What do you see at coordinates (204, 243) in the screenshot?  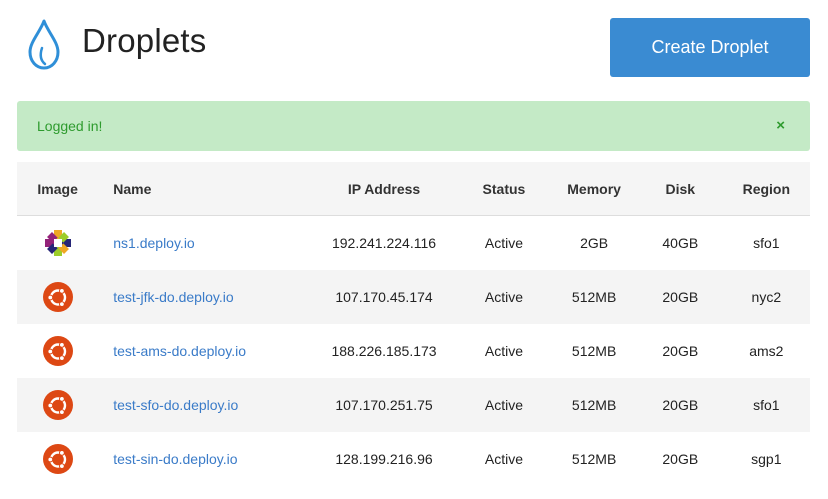 I see `name-cell: ns1.deploy.io` at bounding box center [204, 243].